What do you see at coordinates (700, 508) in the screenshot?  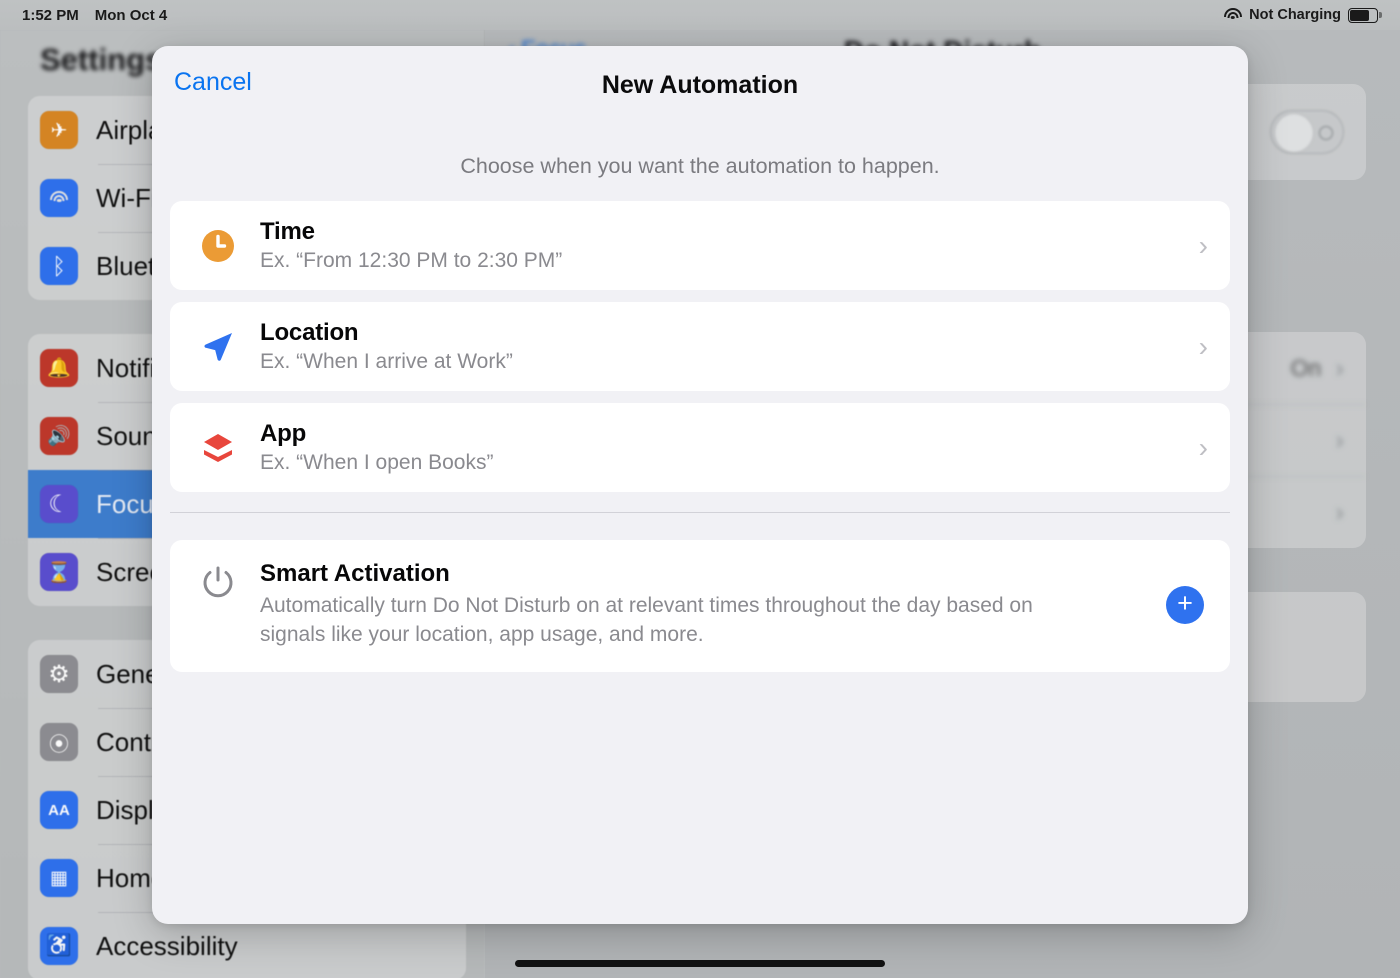 I see `section-divider-wrap` at bounding box center [700, 508].